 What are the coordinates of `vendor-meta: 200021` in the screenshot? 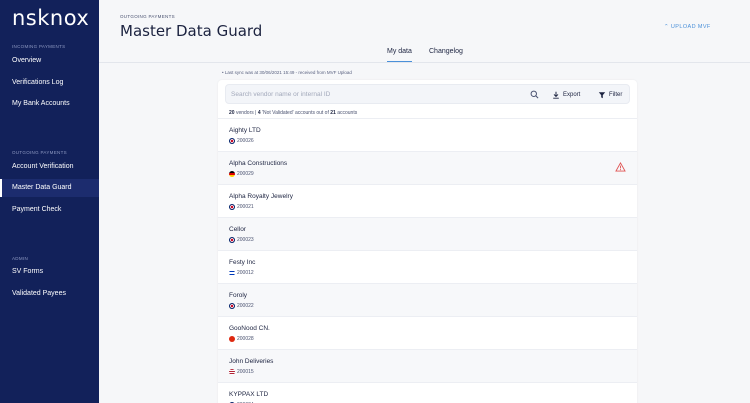 It's located at (241, 207).